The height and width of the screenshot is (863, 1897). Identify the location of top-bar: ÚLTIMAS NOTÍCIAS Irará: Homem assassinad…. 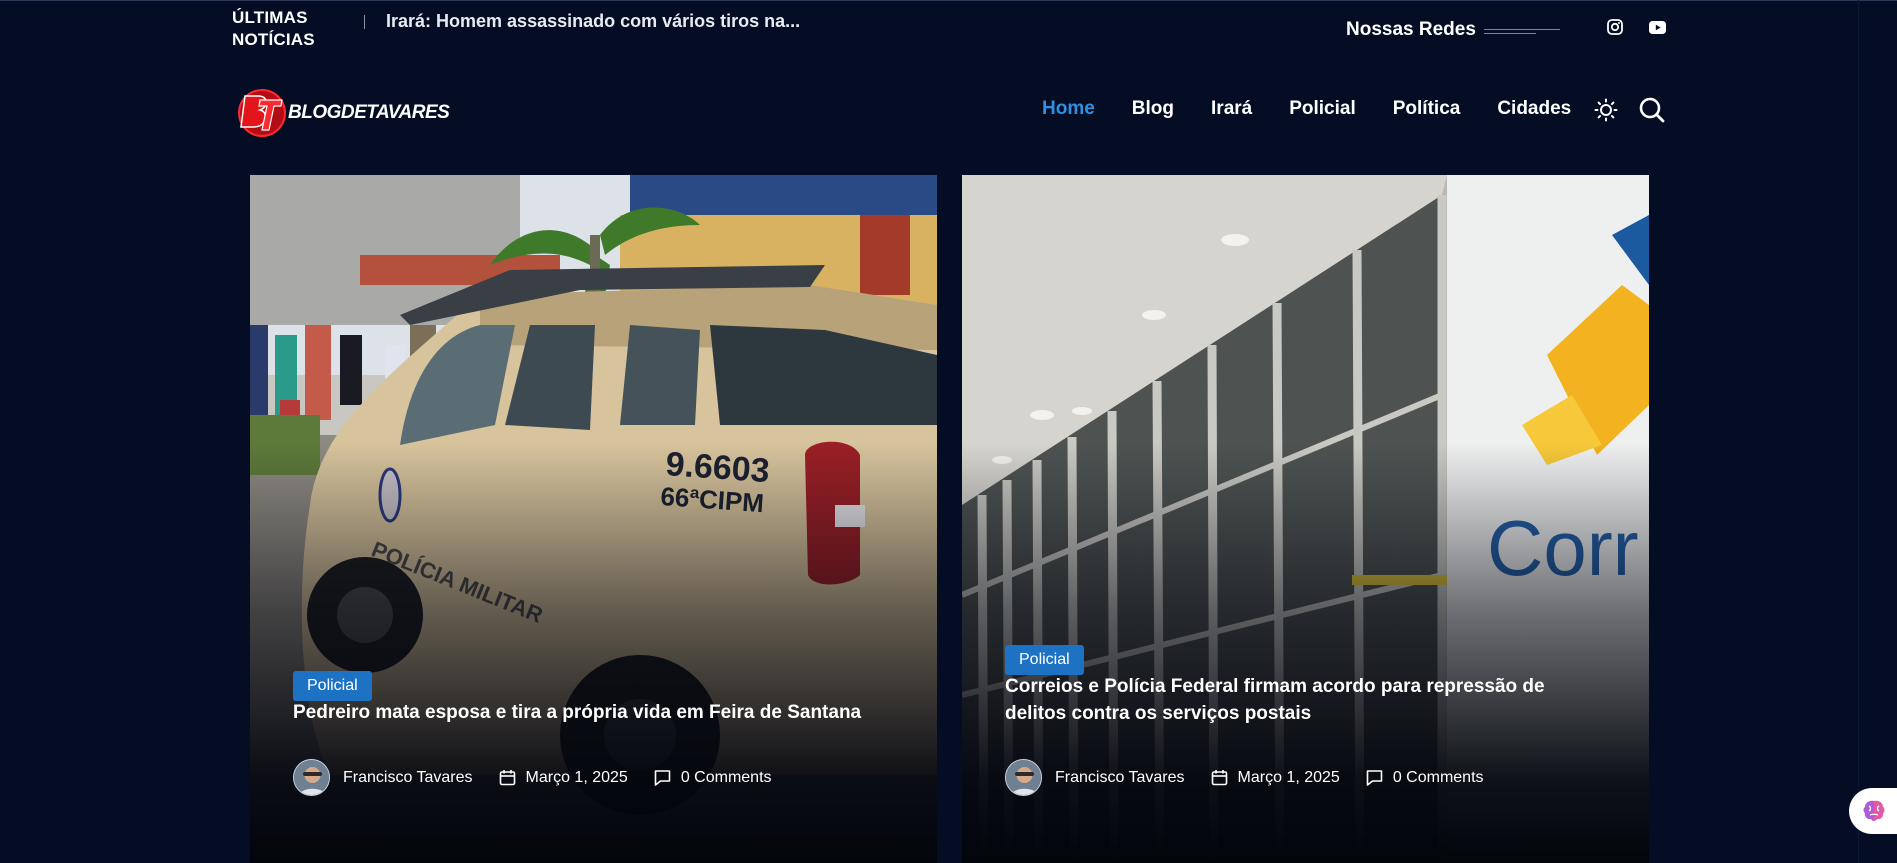
(948, 28).